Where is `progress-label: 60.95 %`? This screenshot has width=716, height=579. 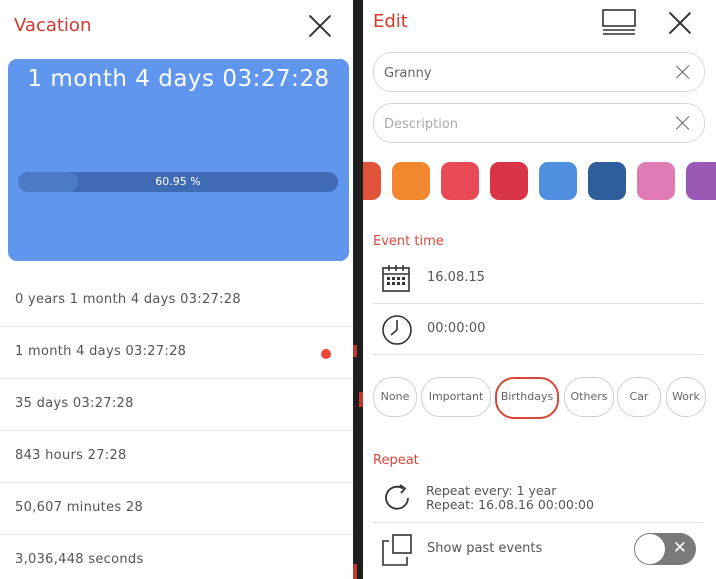
progress-label: 60.95 % is located at coordinates (178, 181).